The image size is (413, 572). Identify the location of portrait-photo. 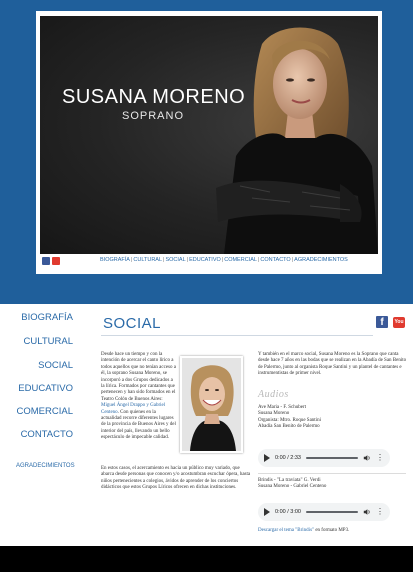
(211, 404).